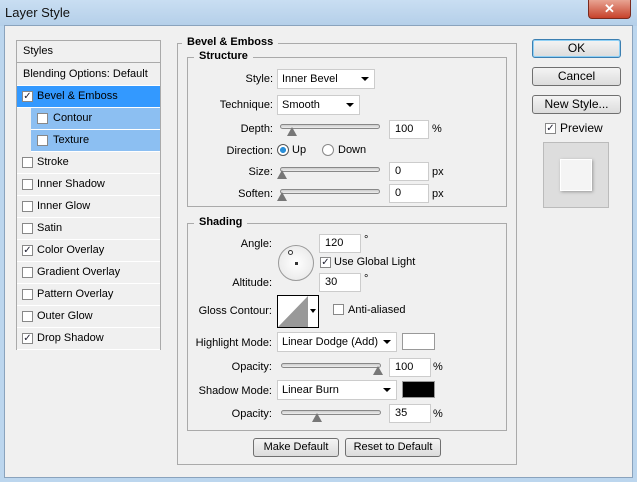  What do you see at coordinates (230, 42) in the screenshot?
I see `group-title: Bevel & Emboss` at bounding box center [230, 42].